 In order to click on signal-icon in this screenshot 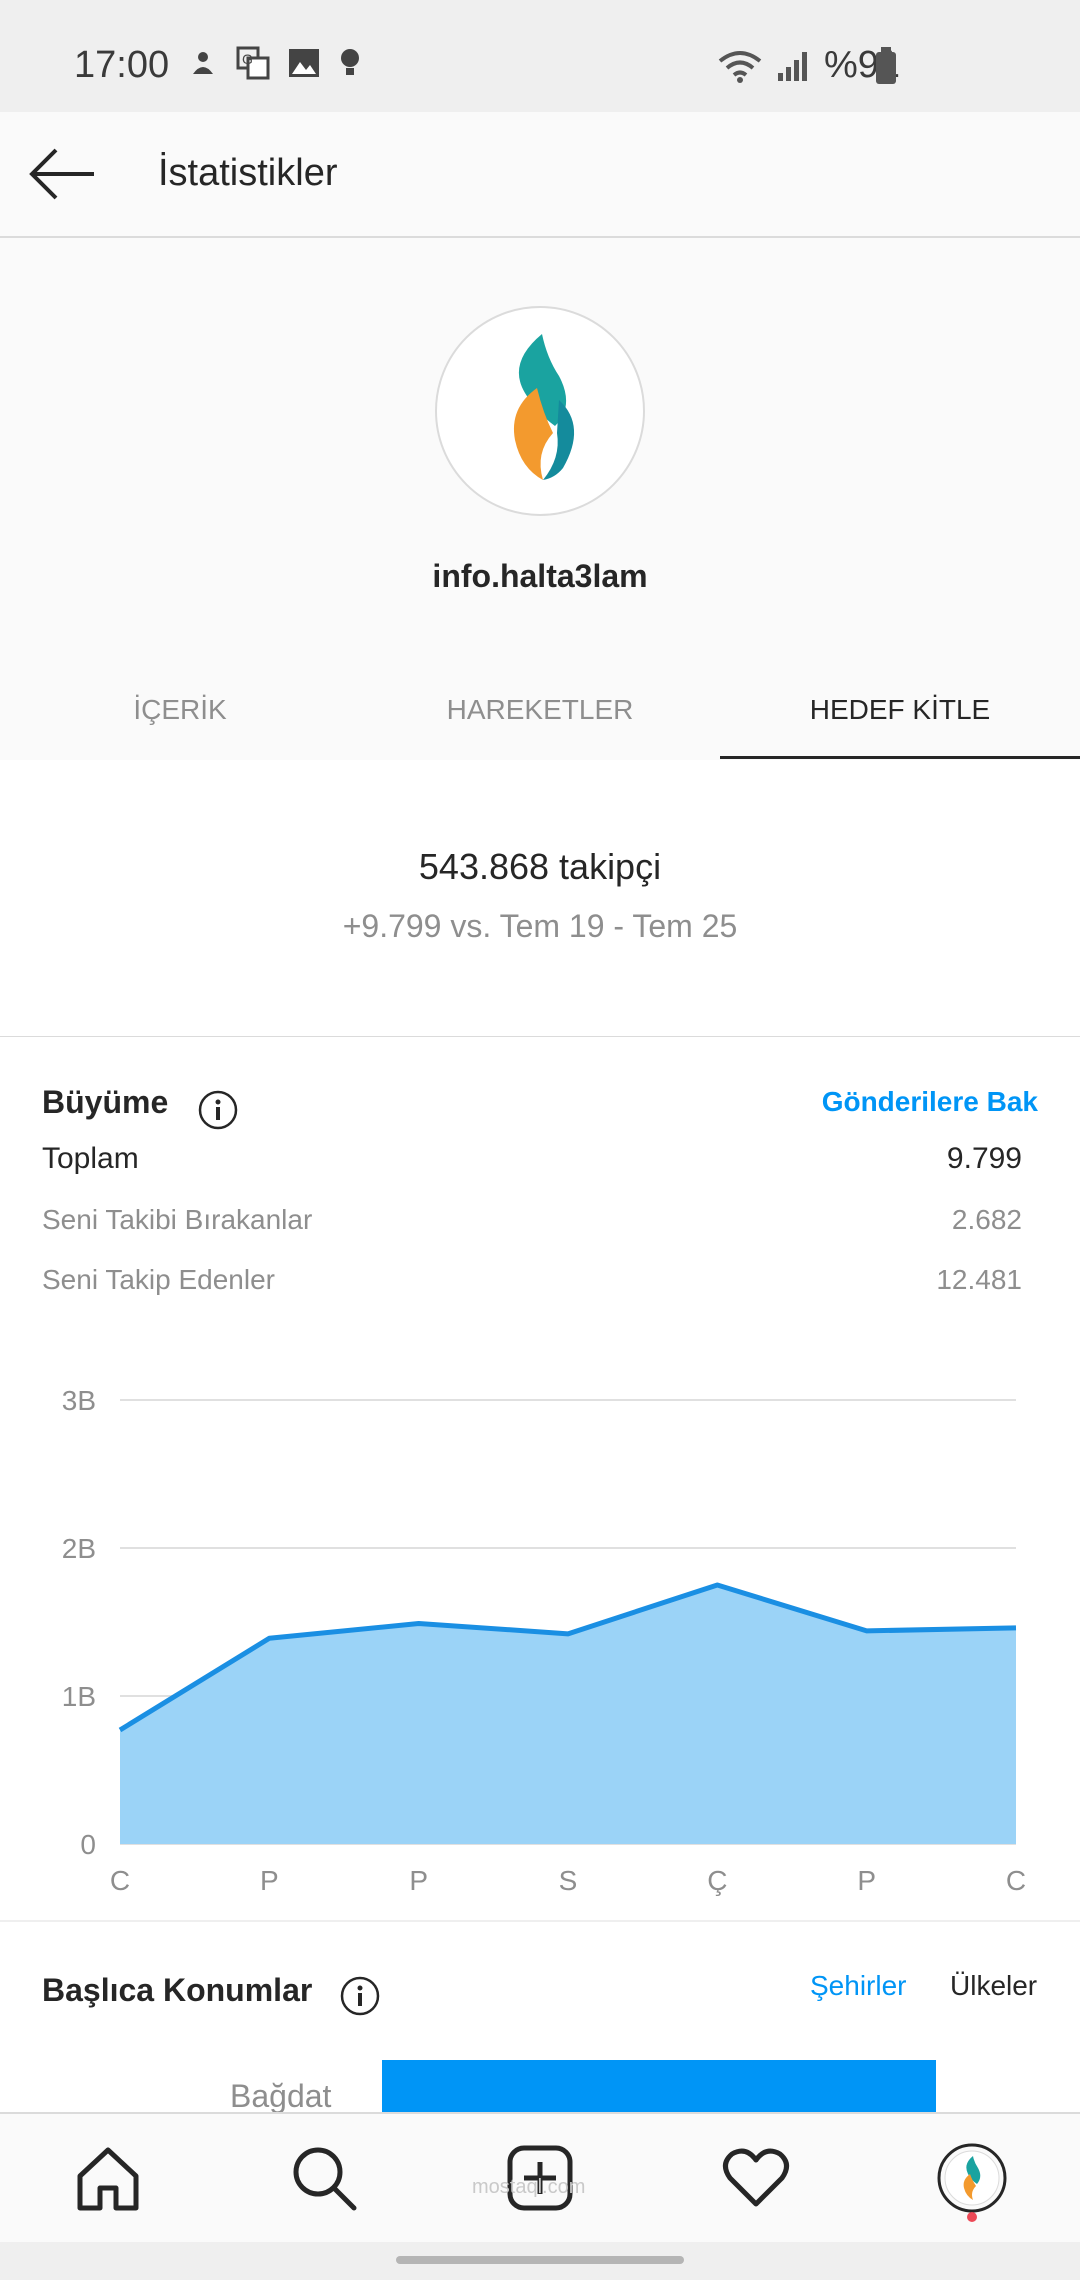, I will do `click(792, 66)`.